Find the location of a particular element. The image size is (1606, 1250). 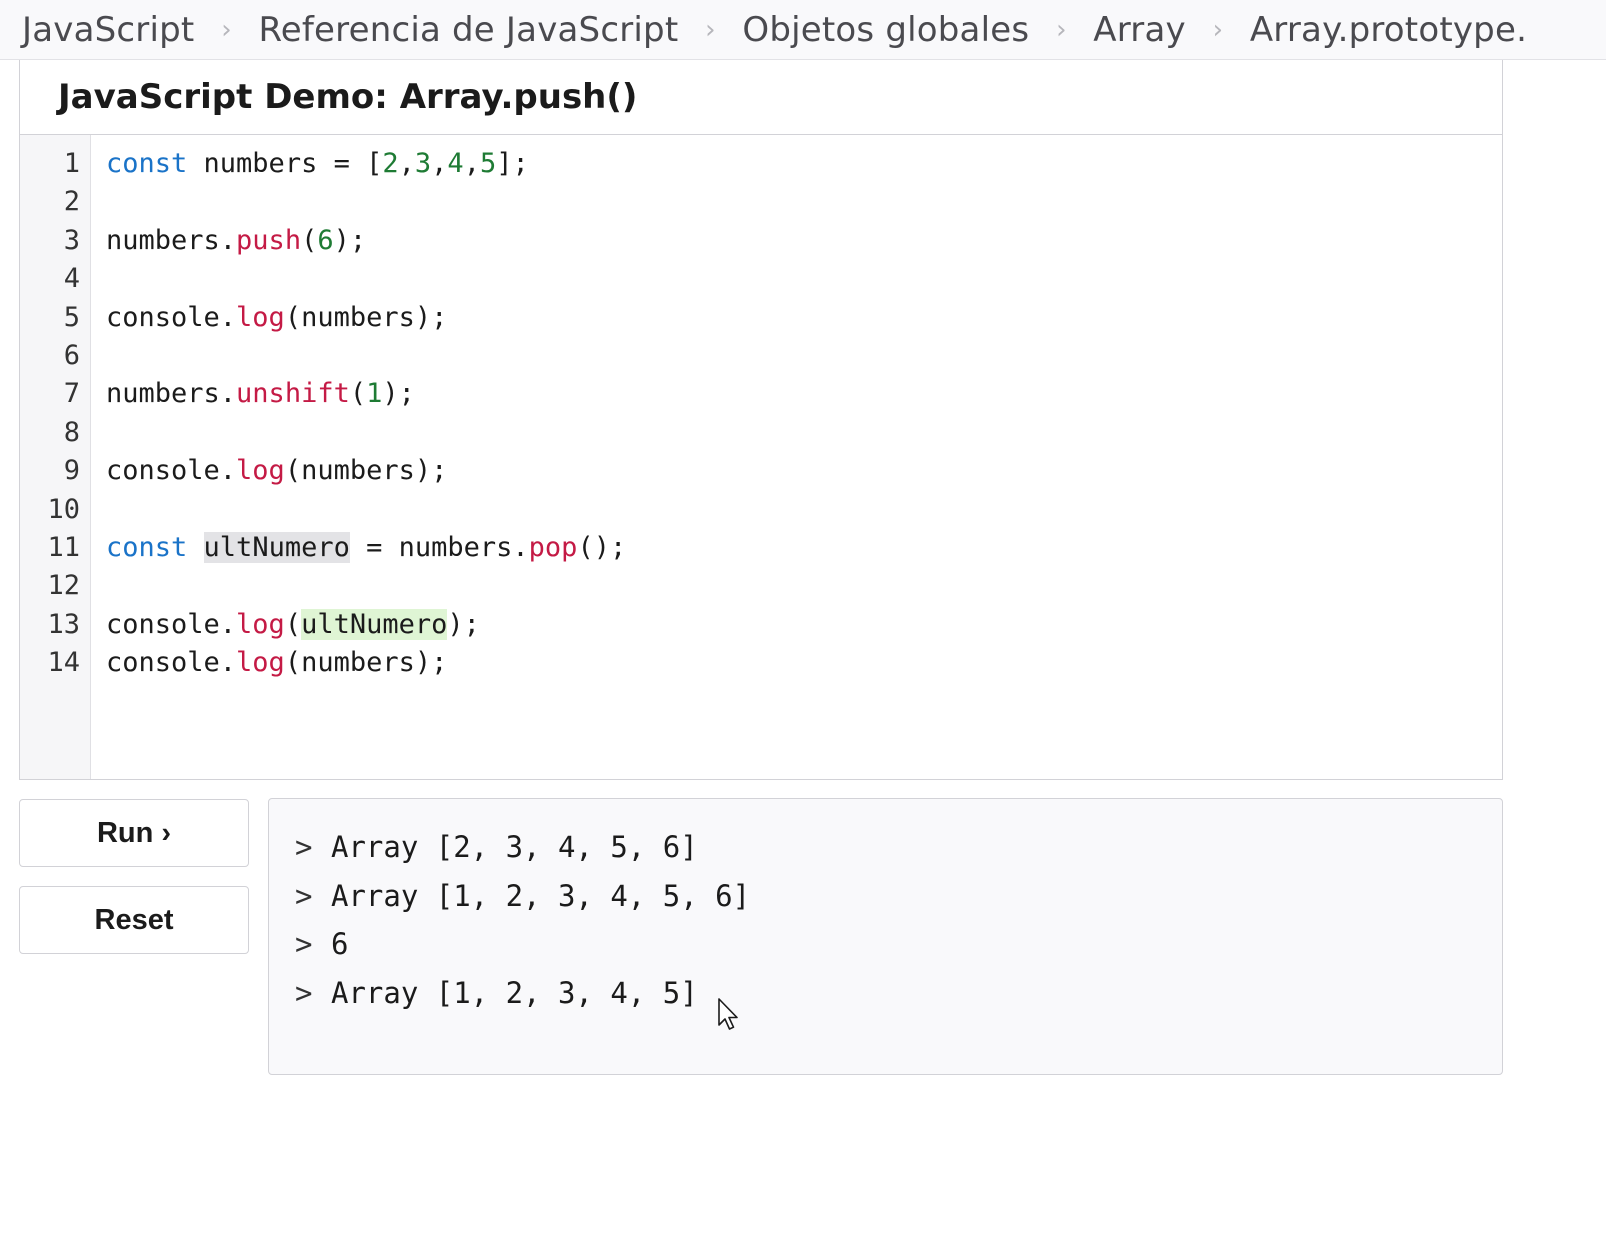

line-number: 14 is located at coordinates (63, 663).